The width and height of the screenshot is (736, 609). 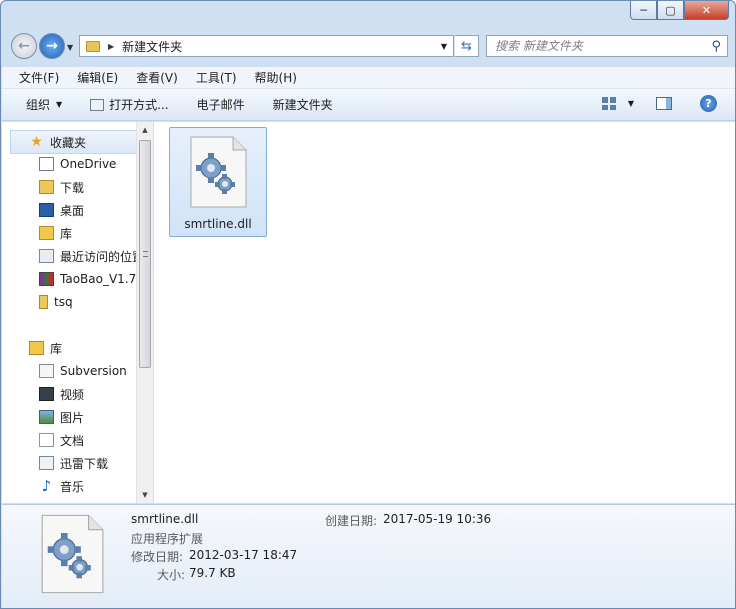 I want to click on details-created-label: 创建日期:, so click(x=351, y=521).